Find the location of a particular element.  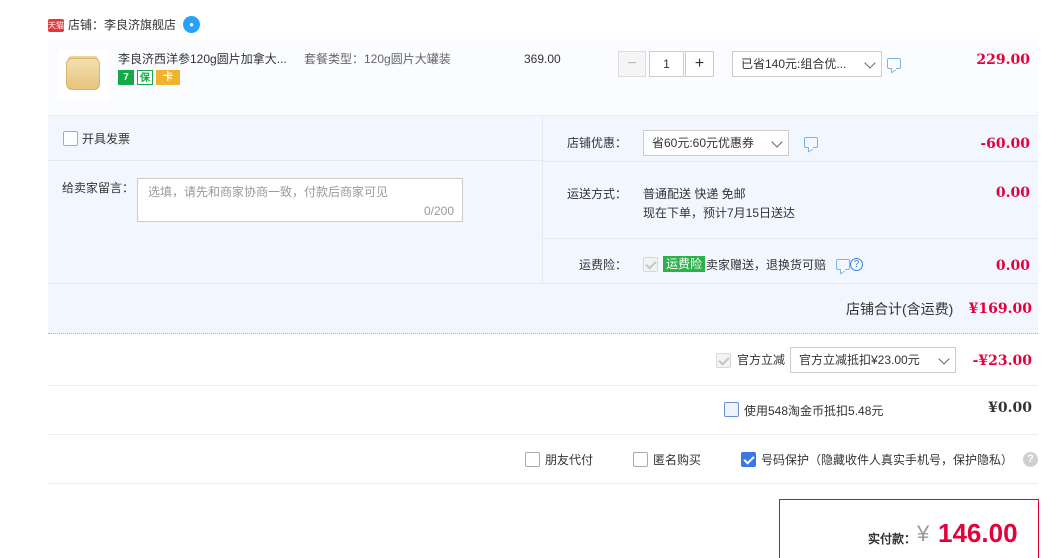

freight-insurance-checkbox is located at coordinates (650, 264).